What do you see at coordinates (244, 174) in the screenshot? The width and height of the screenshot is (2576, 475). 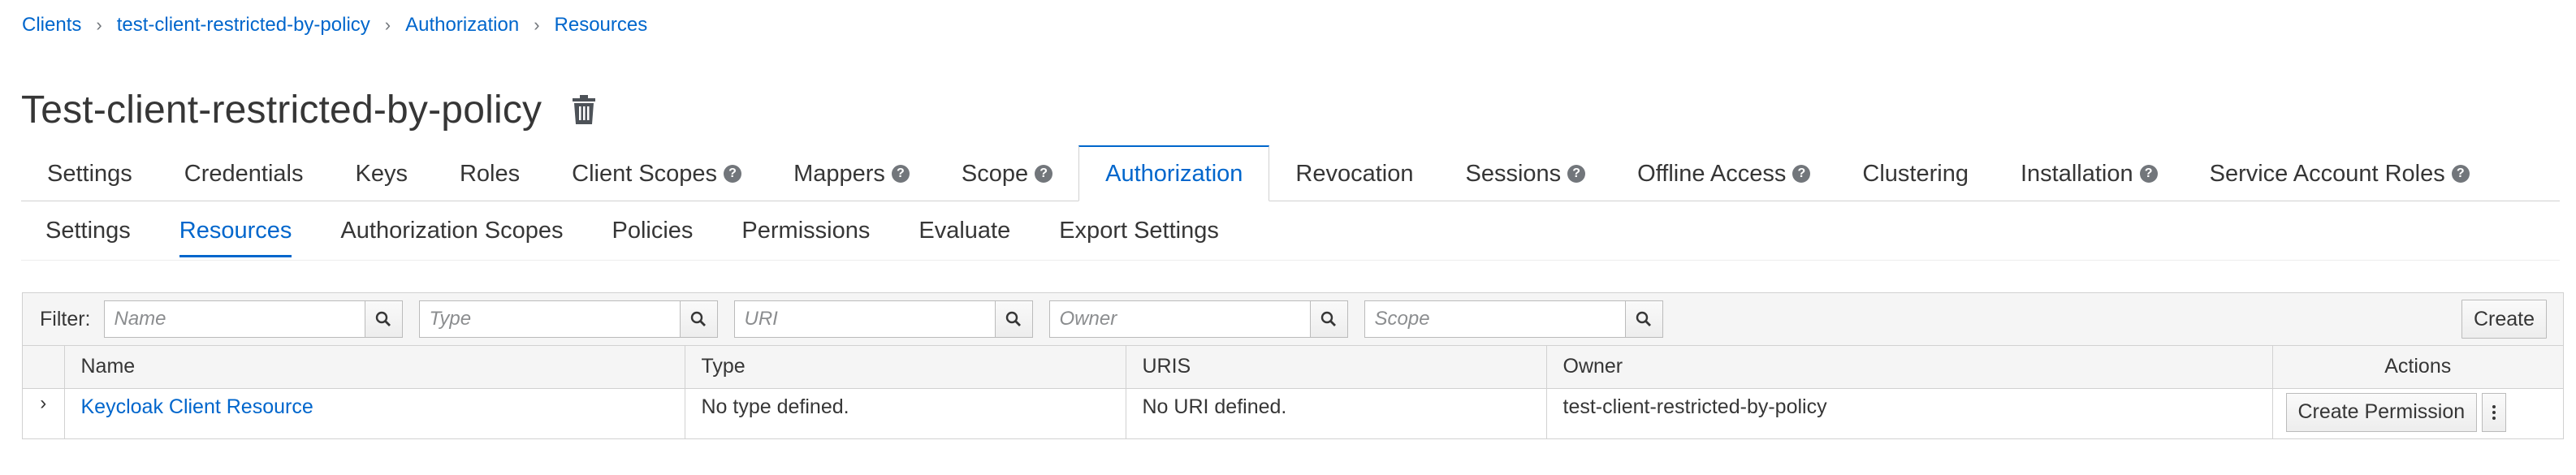 I see `tab-credentials: Credentials` at bounding box center [244, 174].